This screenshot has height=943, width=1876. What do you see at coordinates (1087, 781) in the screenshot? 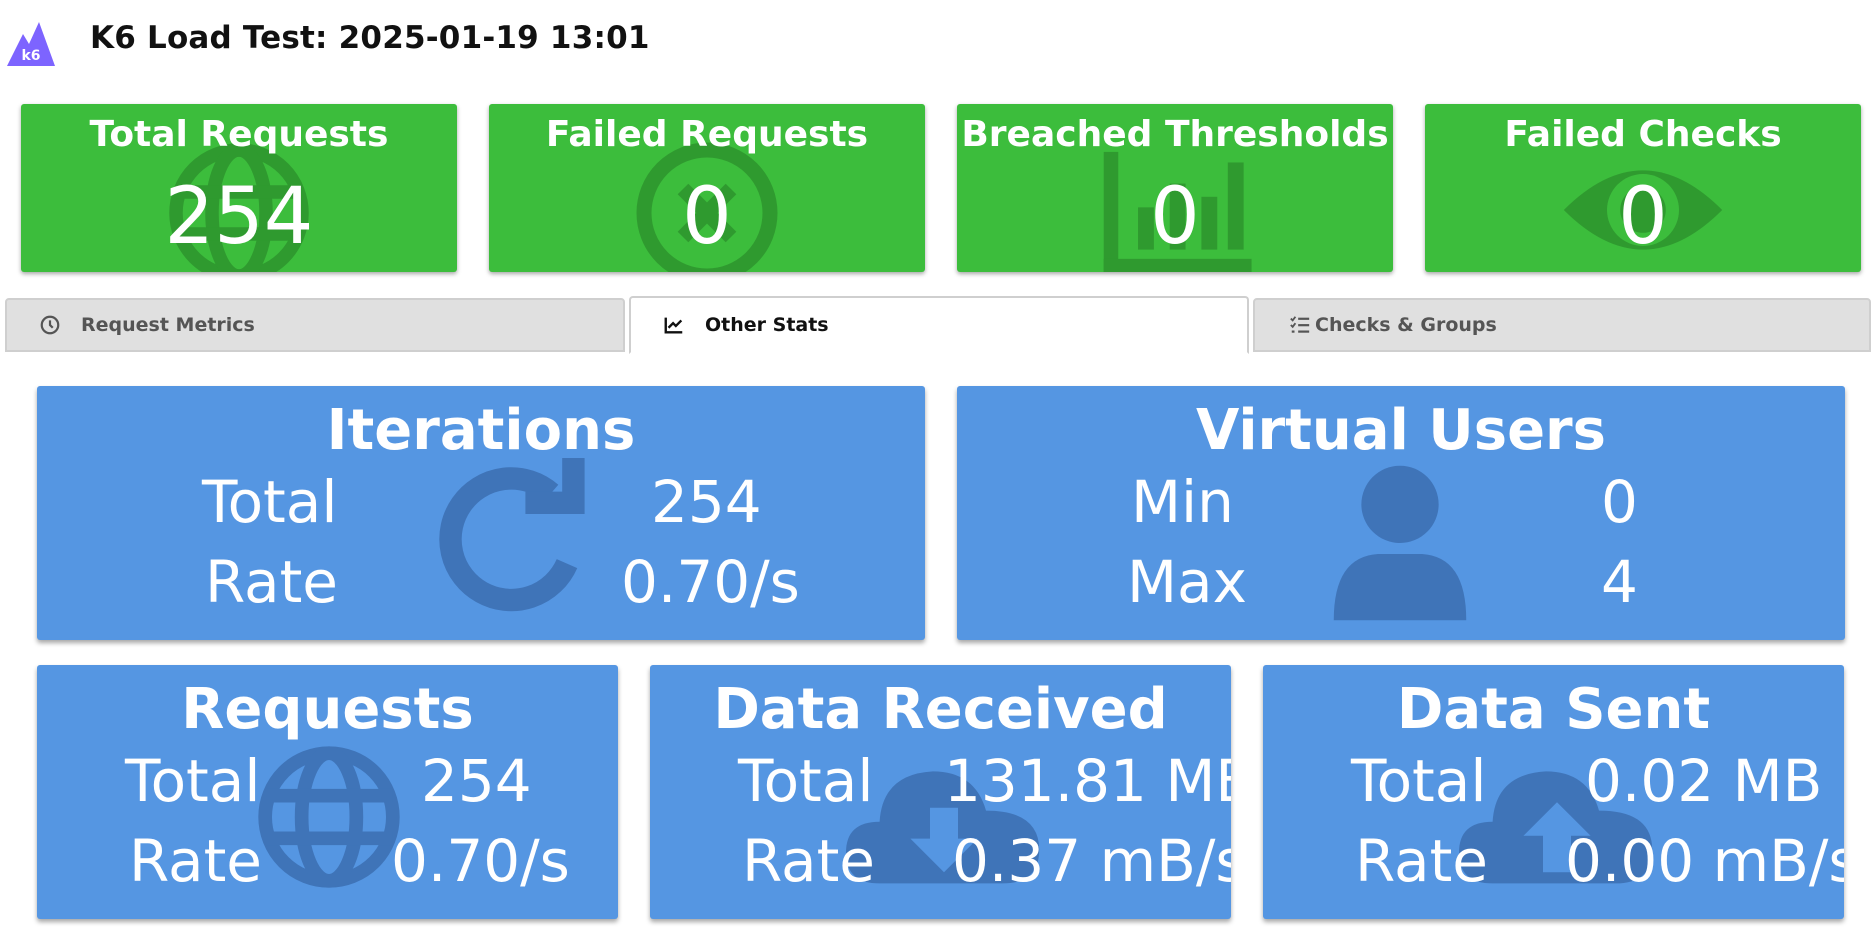
I see `row-value: 131.81 MB` at bounding box center [1087, 781].